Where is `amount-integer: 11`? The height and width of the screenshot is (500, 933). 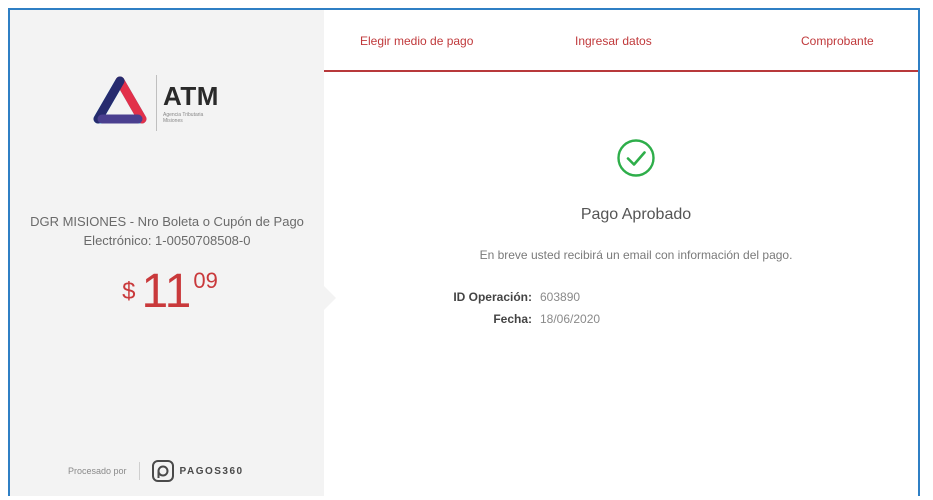 amount-integer: 11 is located at coordinates (166, 291).